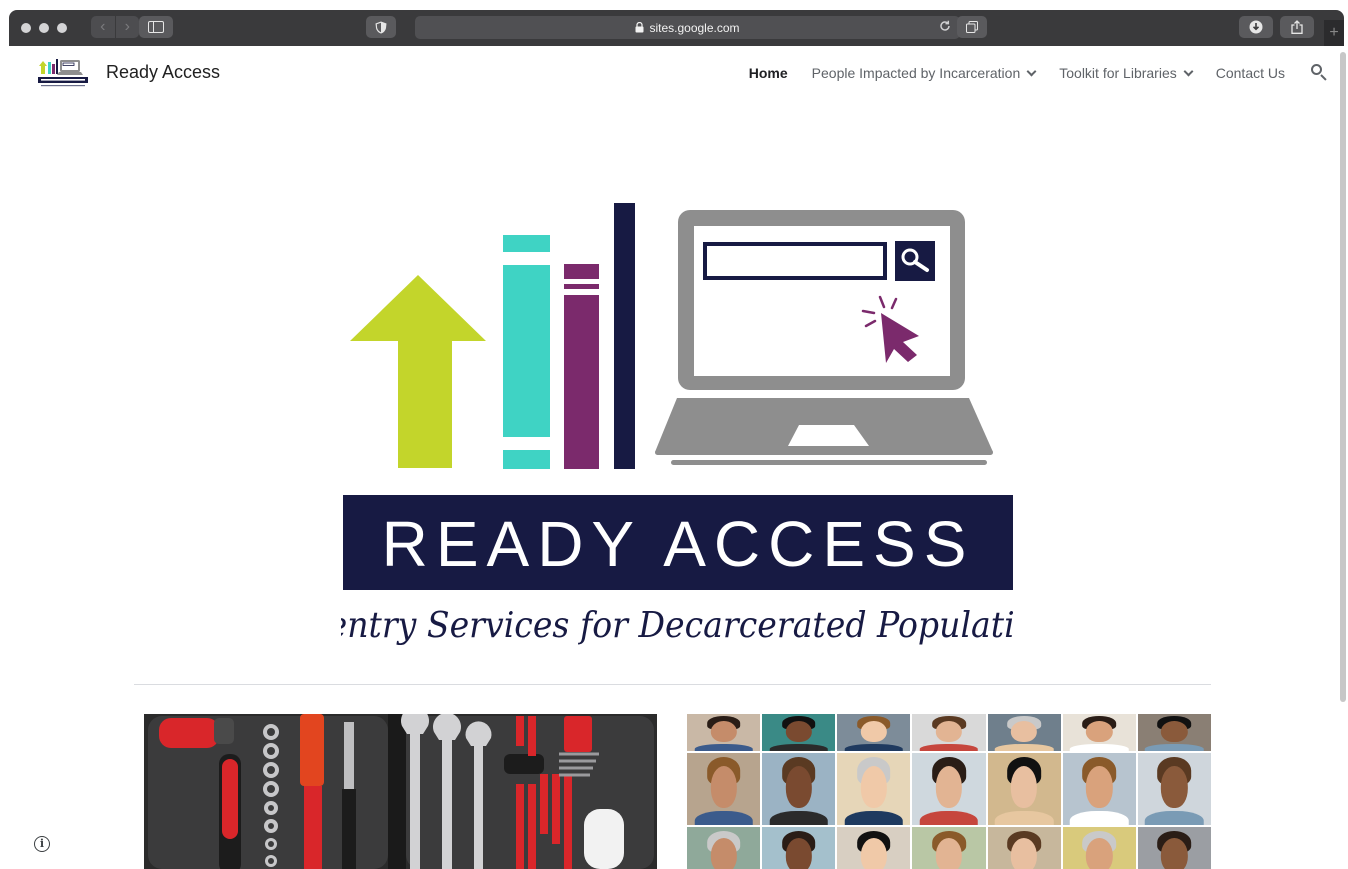 The height and width of the screenshot is (869, 1348). What do you see at coordinates (1334, 33) in the screenshot?
I see `new-tab-button: +` at bounding box center [1334, 33].